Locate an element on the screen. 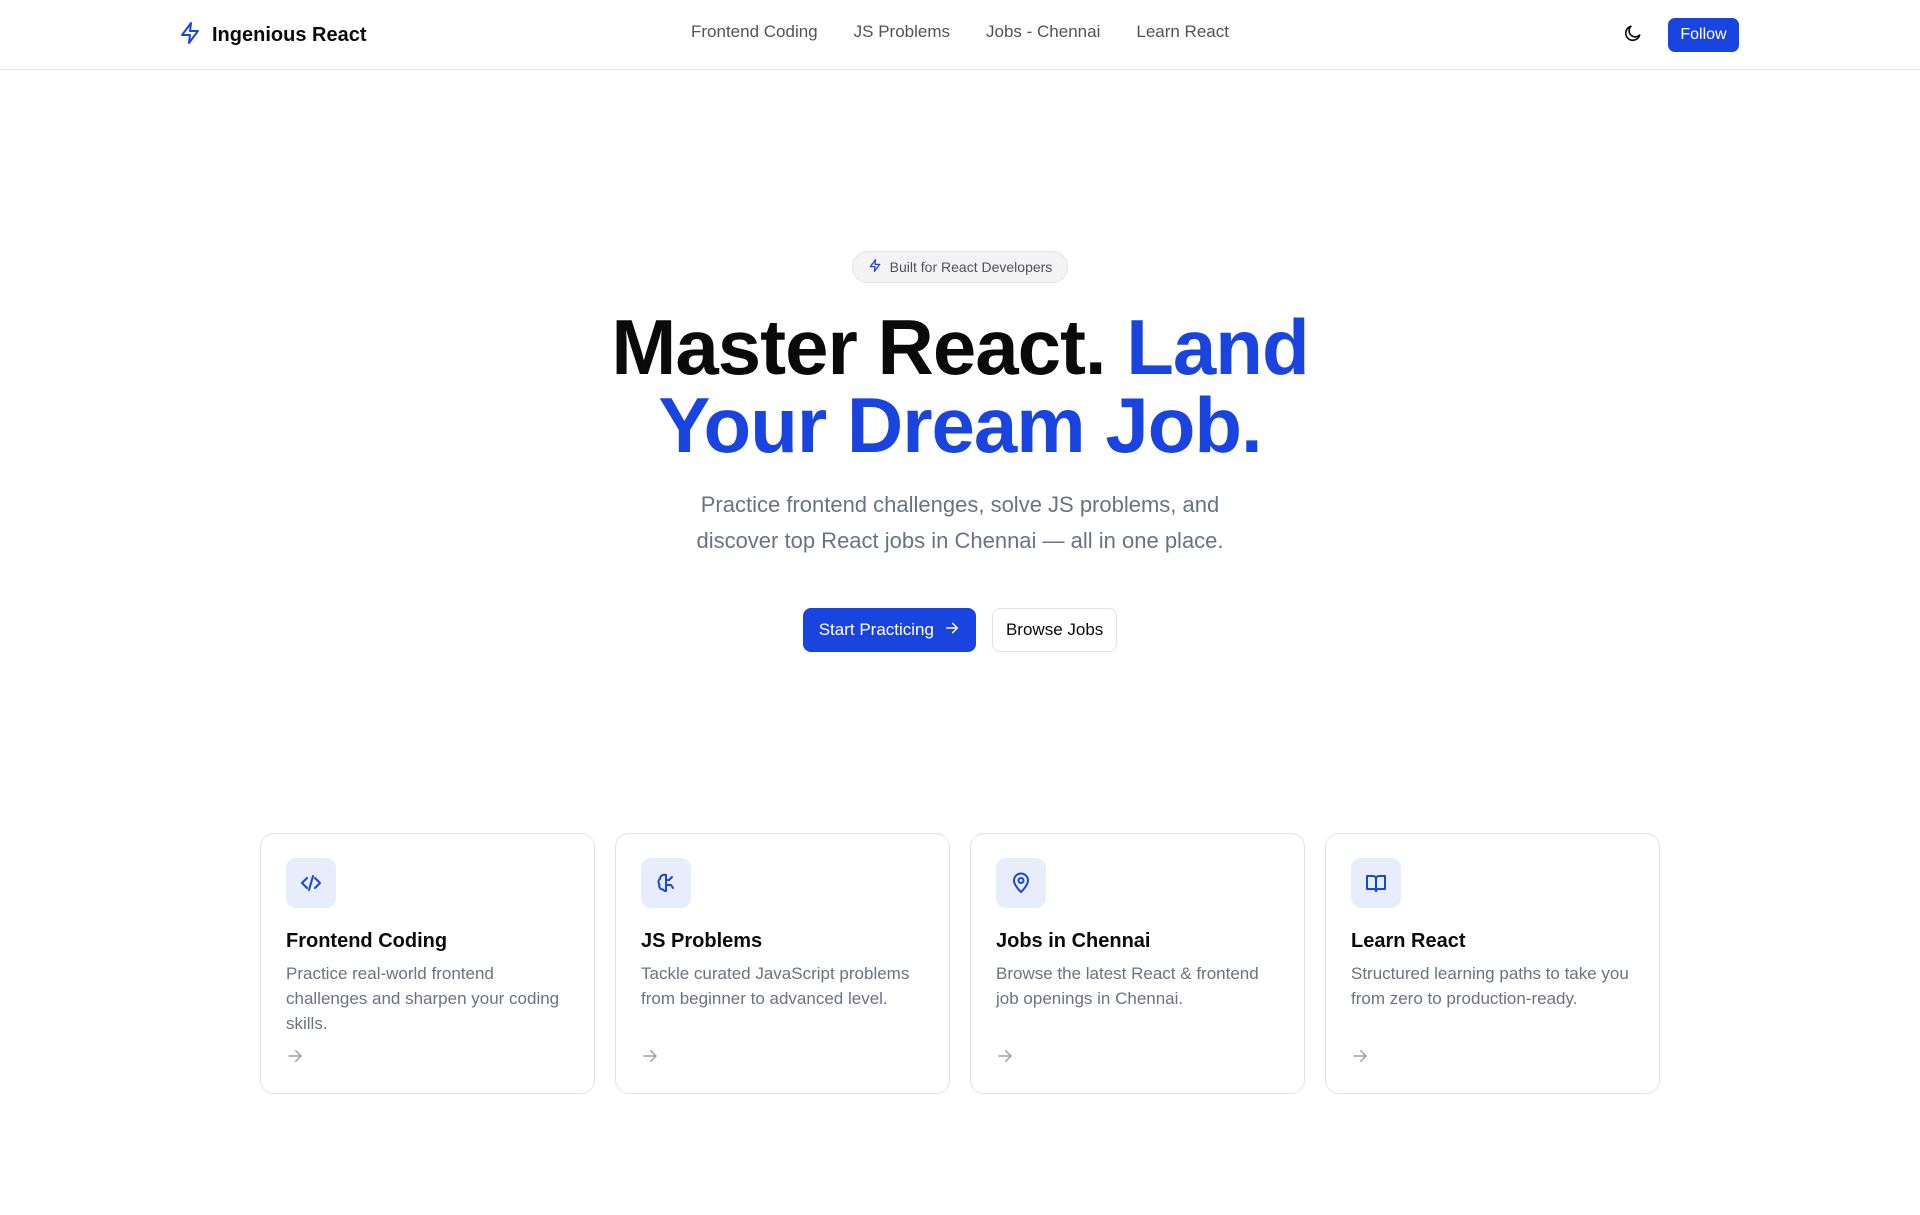 The width and height of the screenshot is (1920, 1215). start-practicing-button: Start Practicing is located at coordinates (889, 630).